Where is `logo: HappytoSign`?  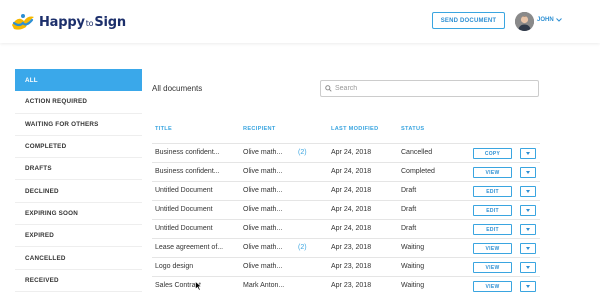 logo: HappytoSign is located at coordinates (68, 22).